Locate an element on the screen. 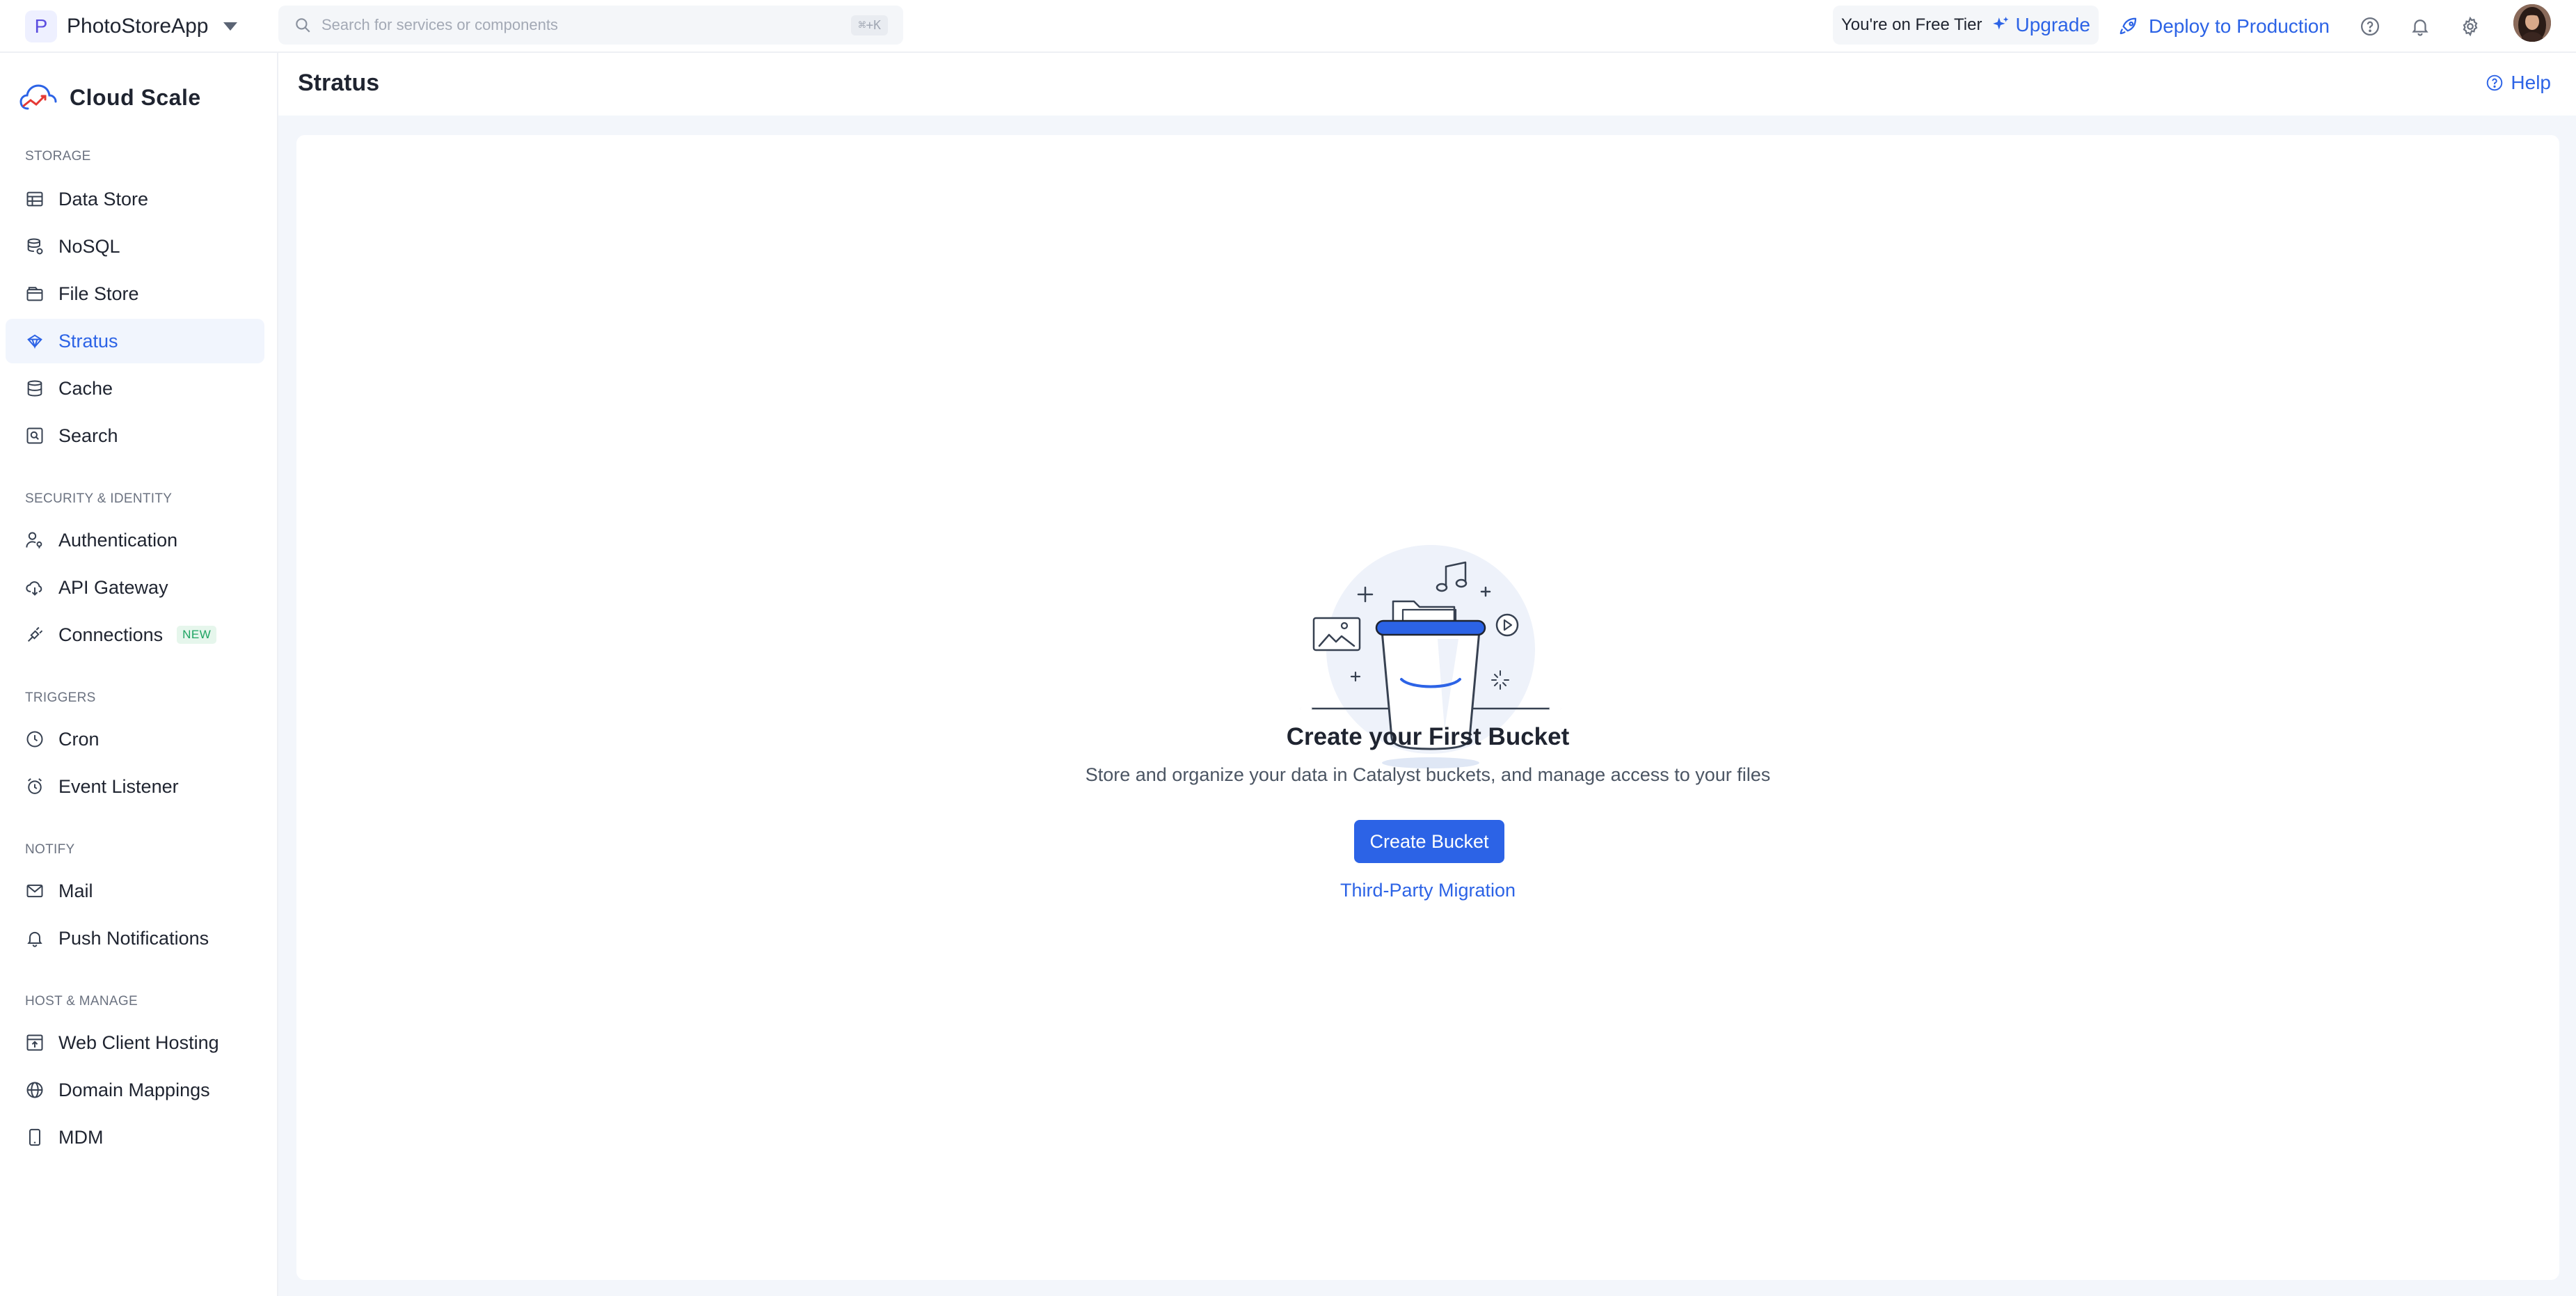 This screenshot has width=2576, height=1296. brand: Cloud Scale is located at coordinates (109, 98).